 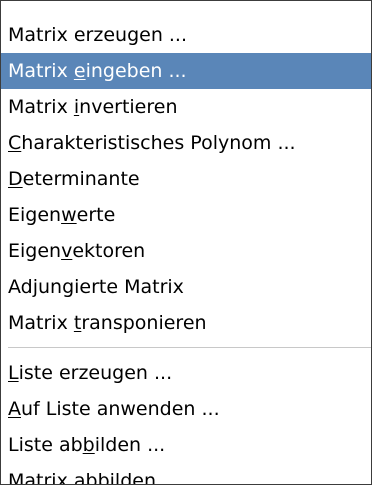 What do you see at coordinates (45, 445) in the screenshot?
I see `menu-item-label: Liste ab` at bounding box center [45, 445].